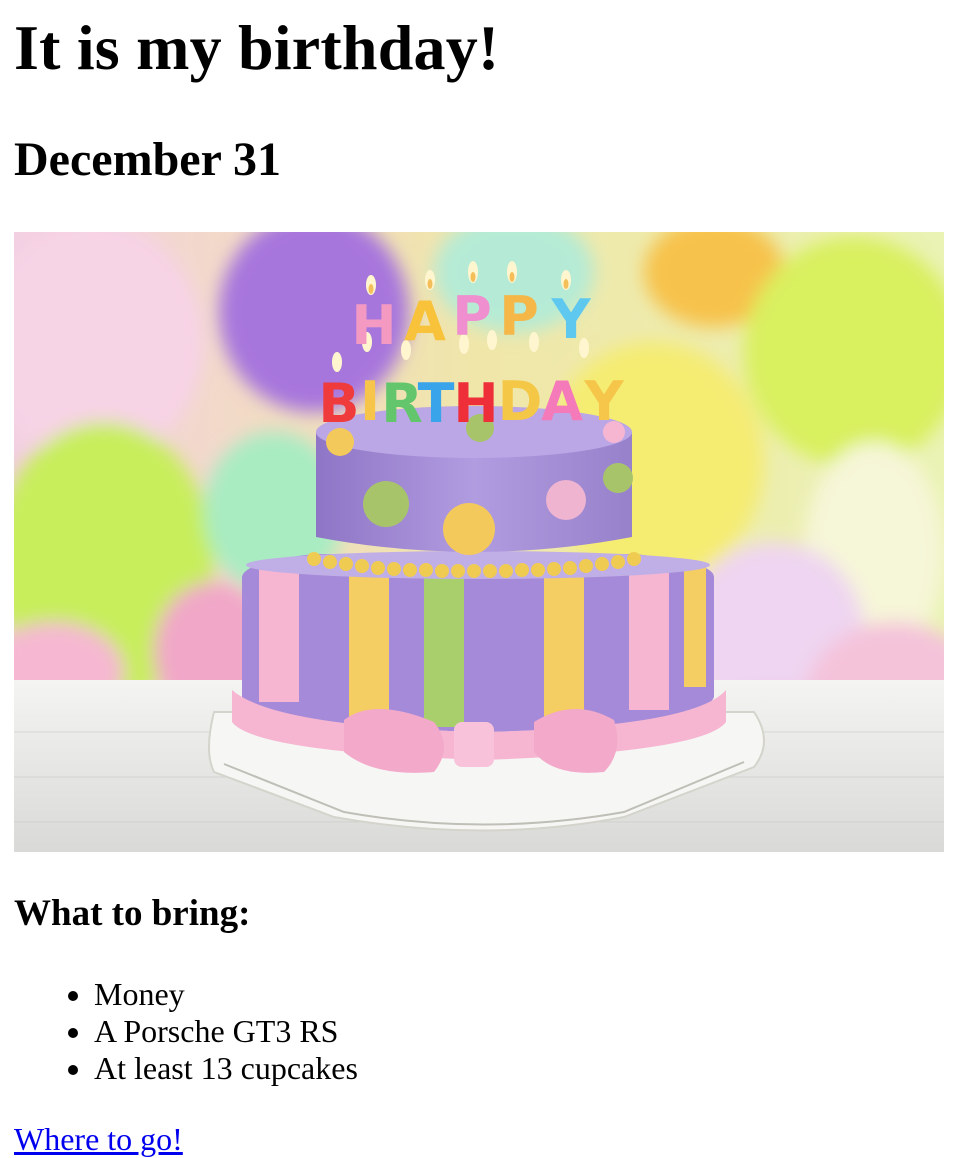 This screenshot has width=960, height=1158. What do you see at coordinates (257, 47) in the screenshot?
I see `page-title: It is my birthday!` at bounding box center [257, 47].